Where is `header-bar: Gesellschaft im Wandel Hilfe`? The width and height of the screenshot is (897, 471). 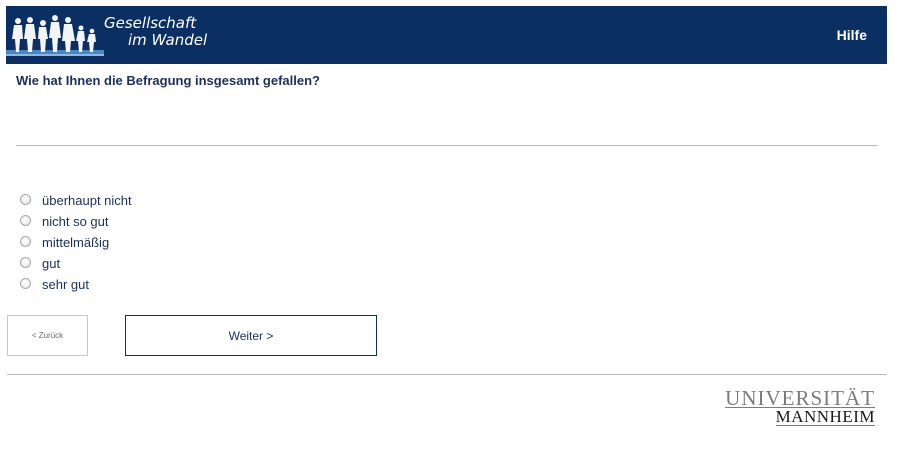
header-bar: Gesellschaft im Wandel Hilfe is located at coordinates (446, 35).